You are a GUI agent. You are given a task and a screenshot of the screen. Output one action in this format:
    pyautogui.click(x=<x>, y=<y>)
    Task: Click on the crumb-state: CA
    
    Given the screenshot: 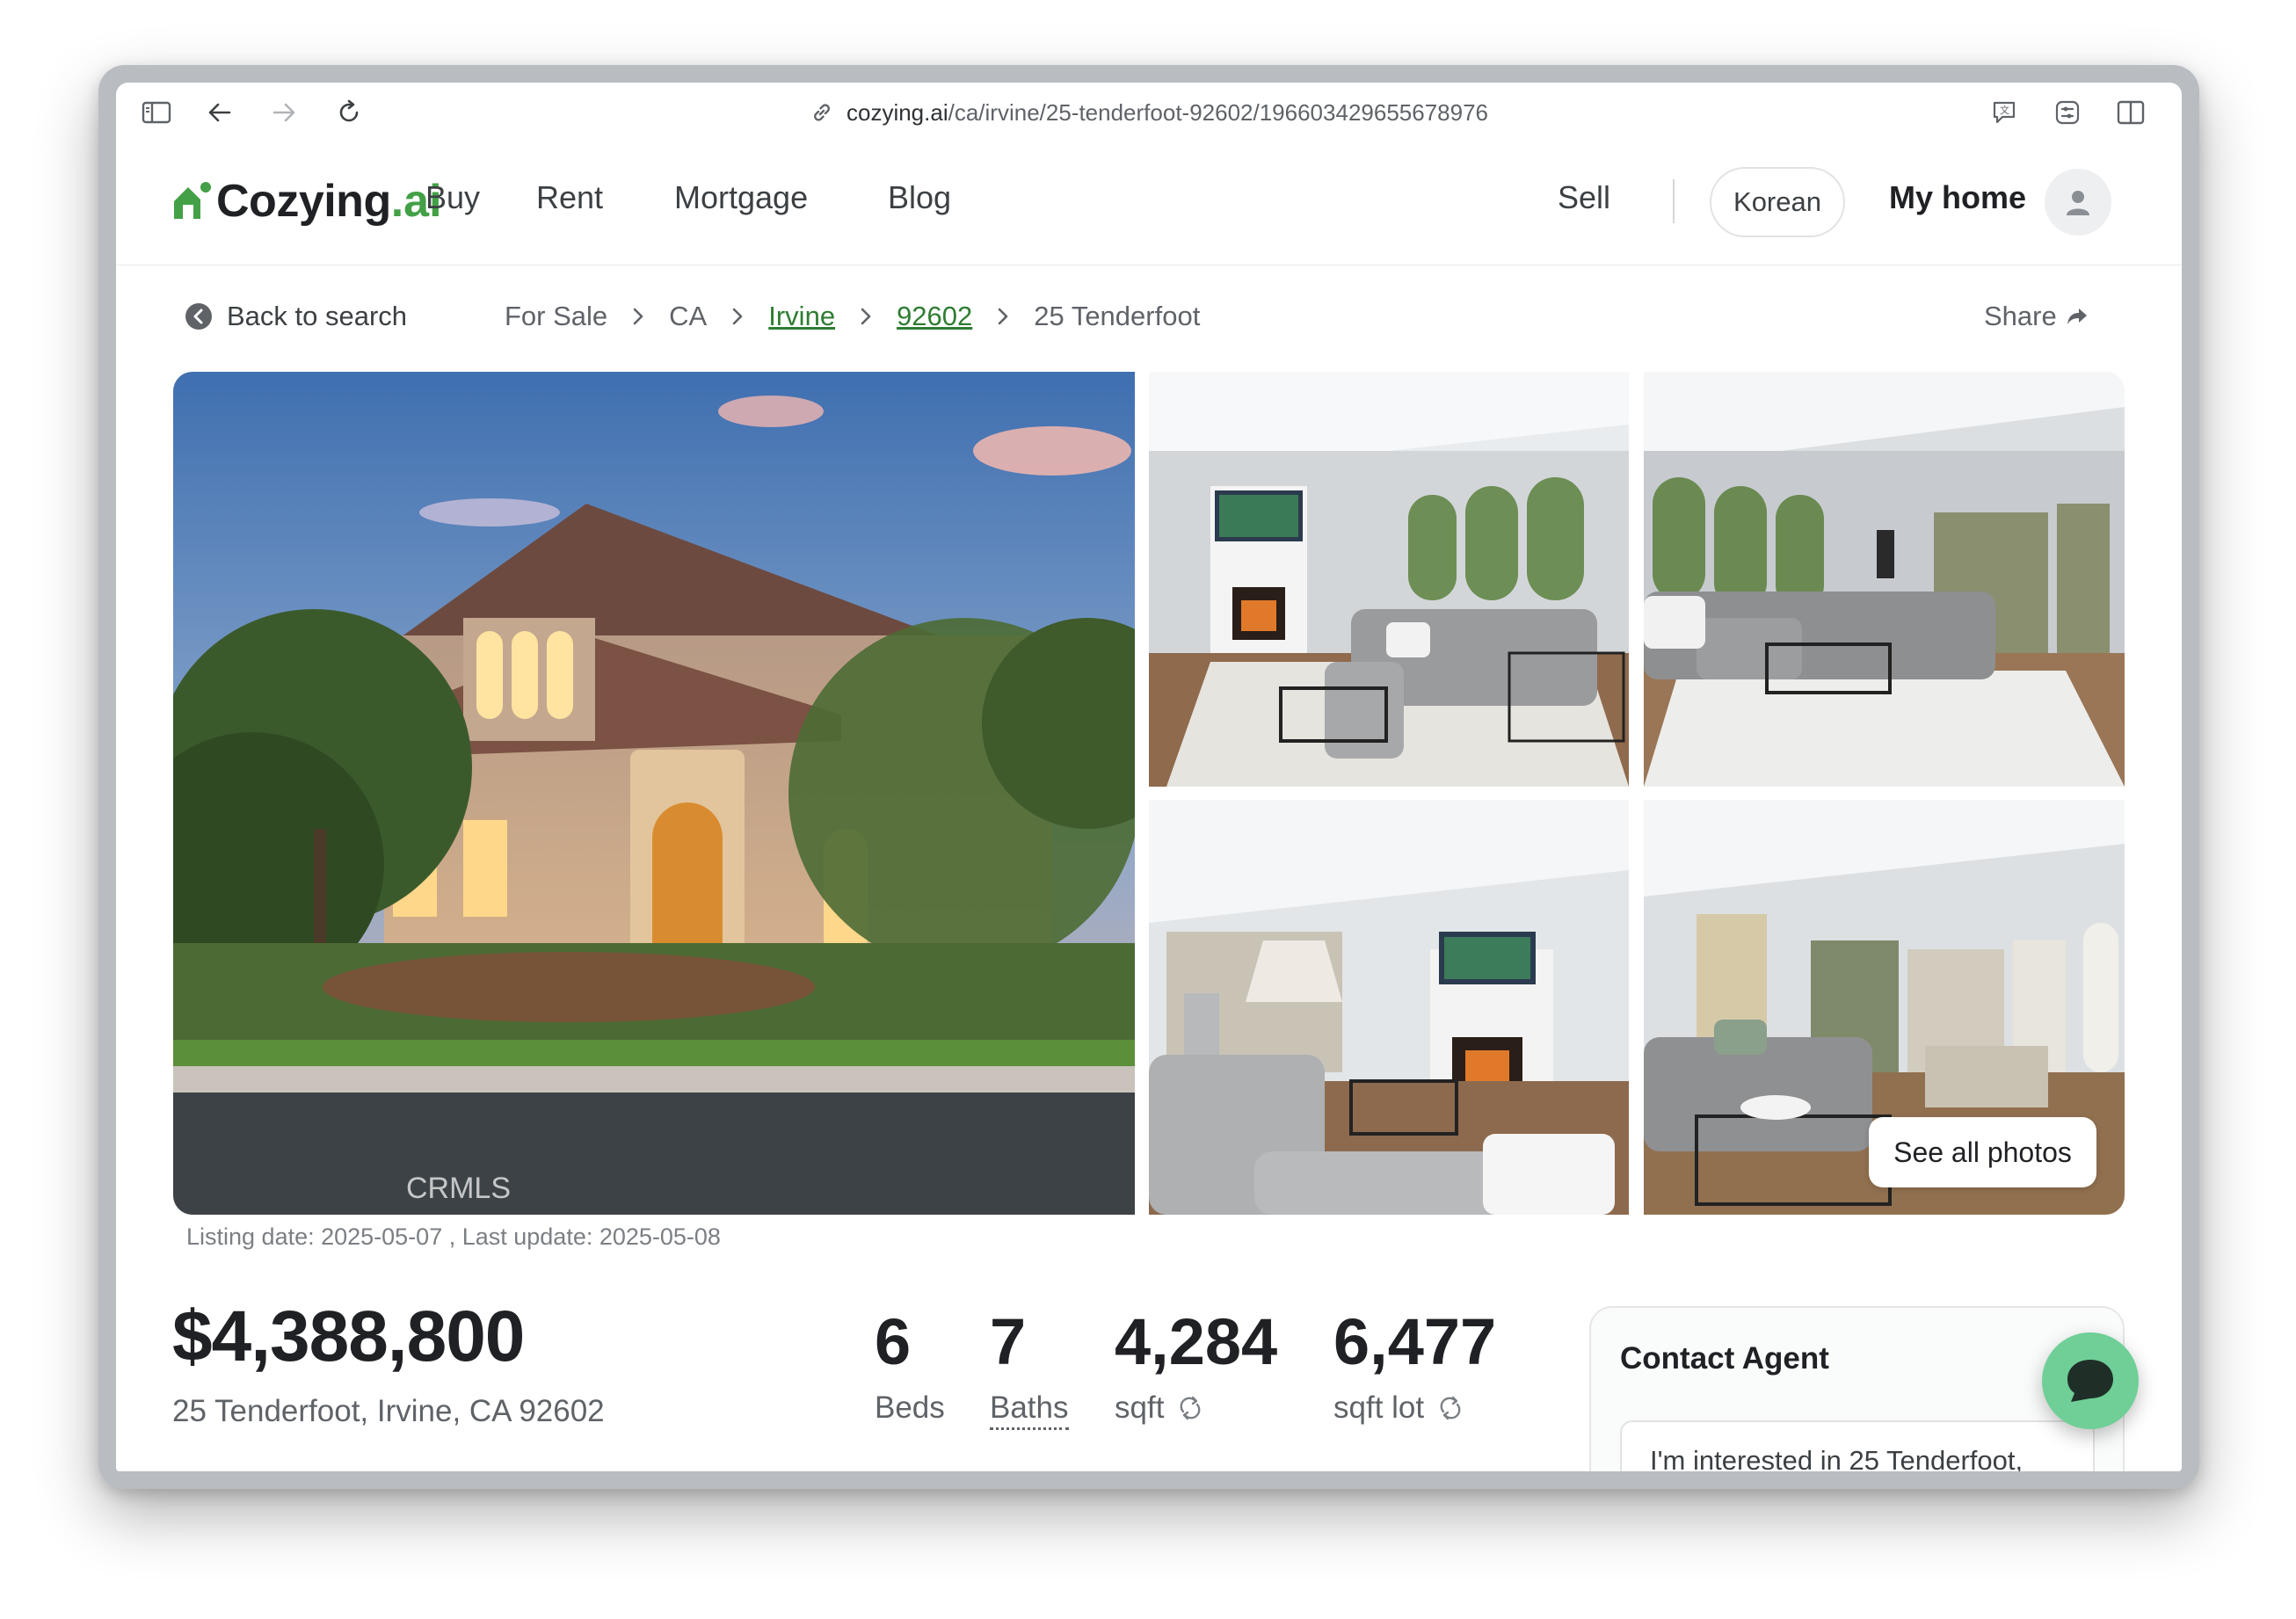 What is the action you would take?
    pyautogui.click(x=688, y=316)
    